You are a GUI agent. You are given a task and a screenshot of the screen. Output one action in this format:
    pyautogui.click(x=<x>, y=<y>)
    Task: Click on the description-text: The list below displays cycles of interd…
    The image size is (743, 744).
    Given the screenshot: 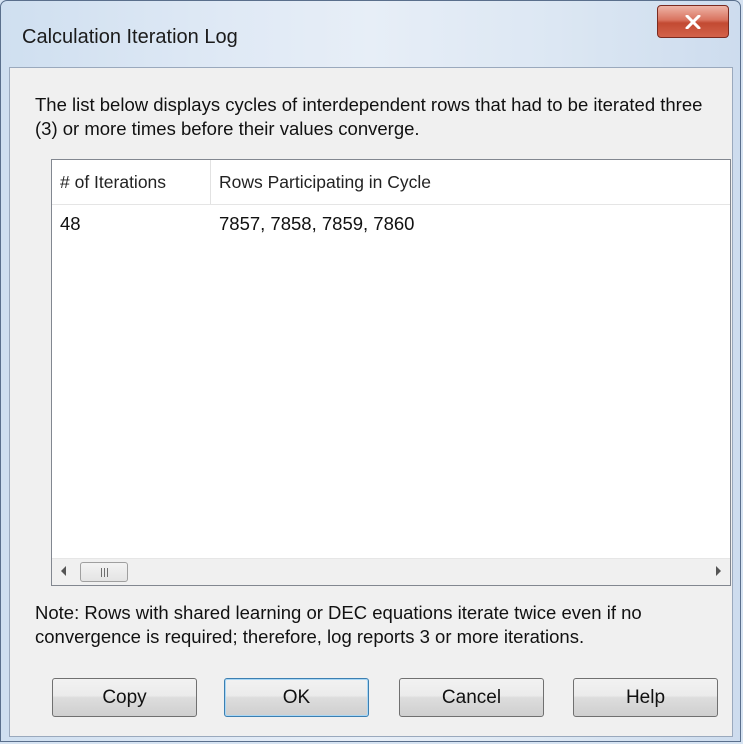 What is the action you would take?
    pyautogui.click(x=369, y=116)
    